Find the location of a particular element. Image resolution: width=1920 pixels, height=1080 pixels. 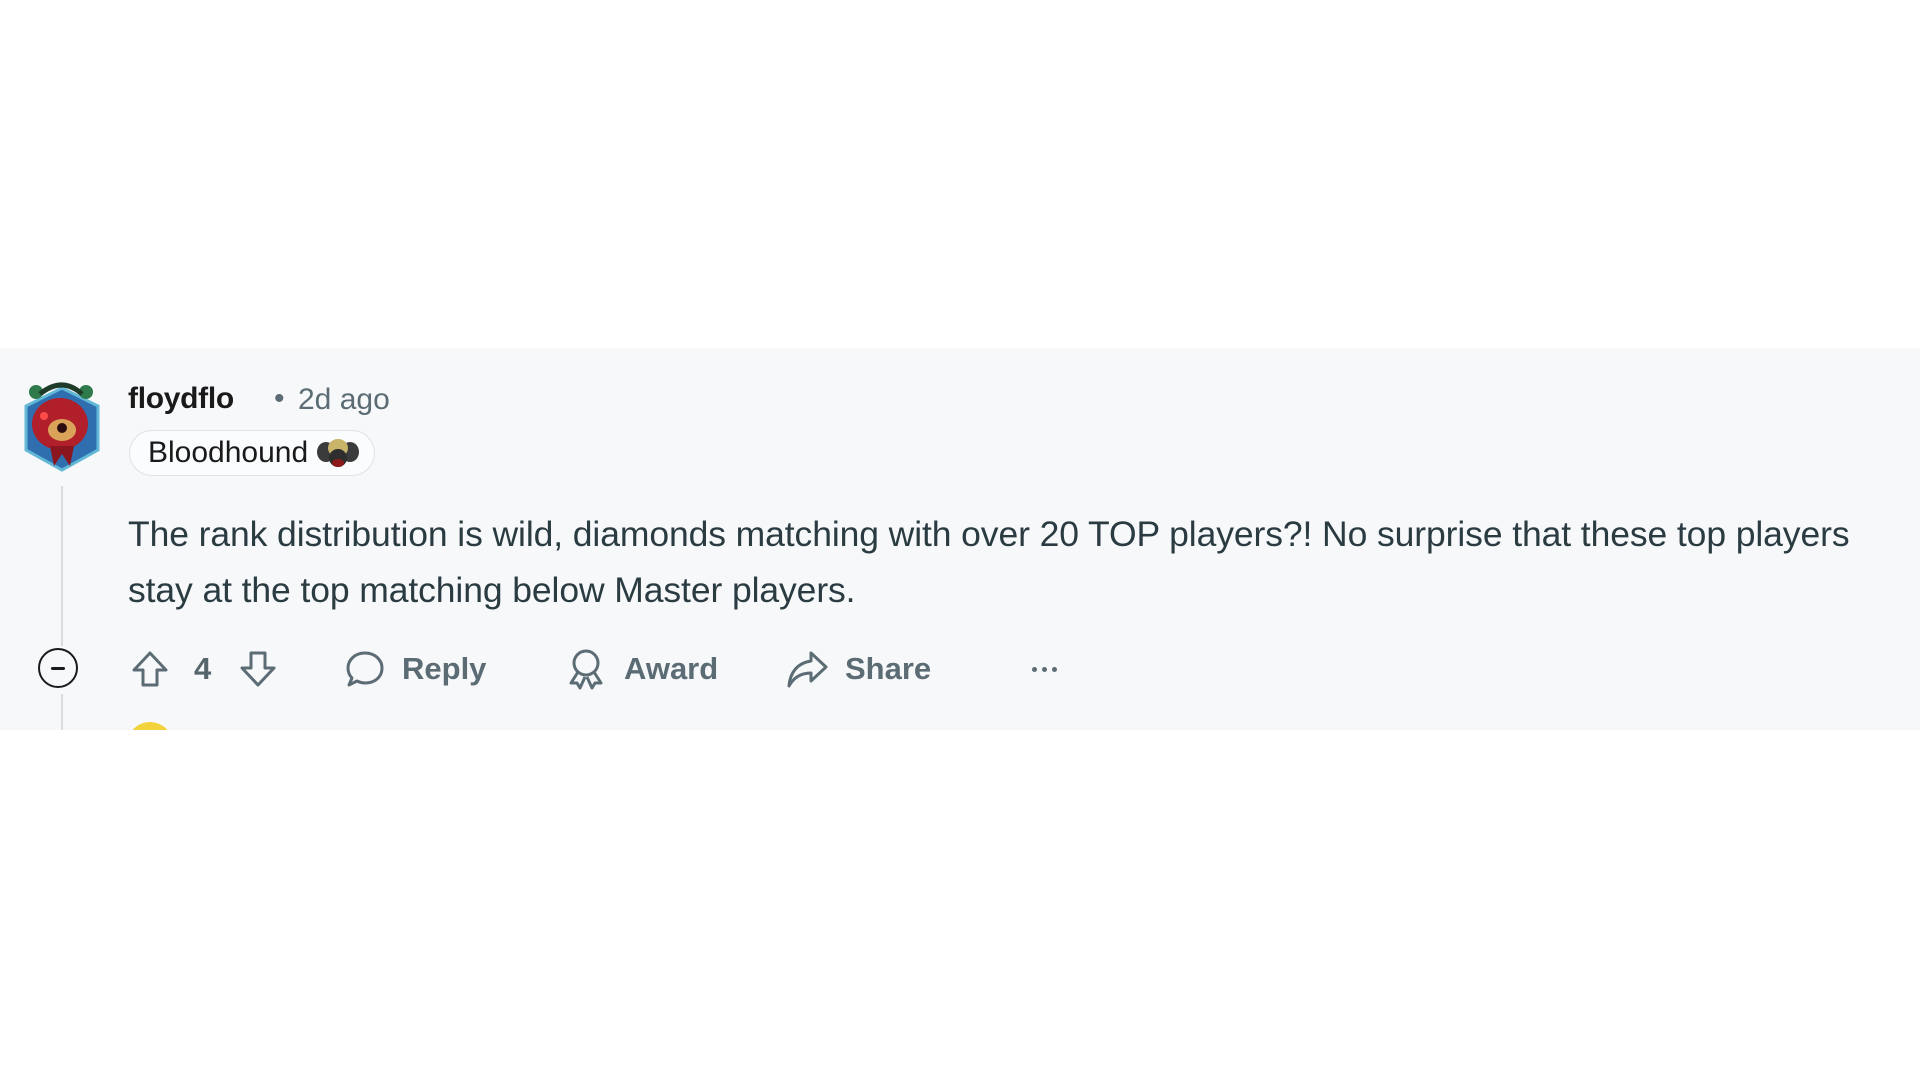

downvote-icon is located at coordinates (258, 669).